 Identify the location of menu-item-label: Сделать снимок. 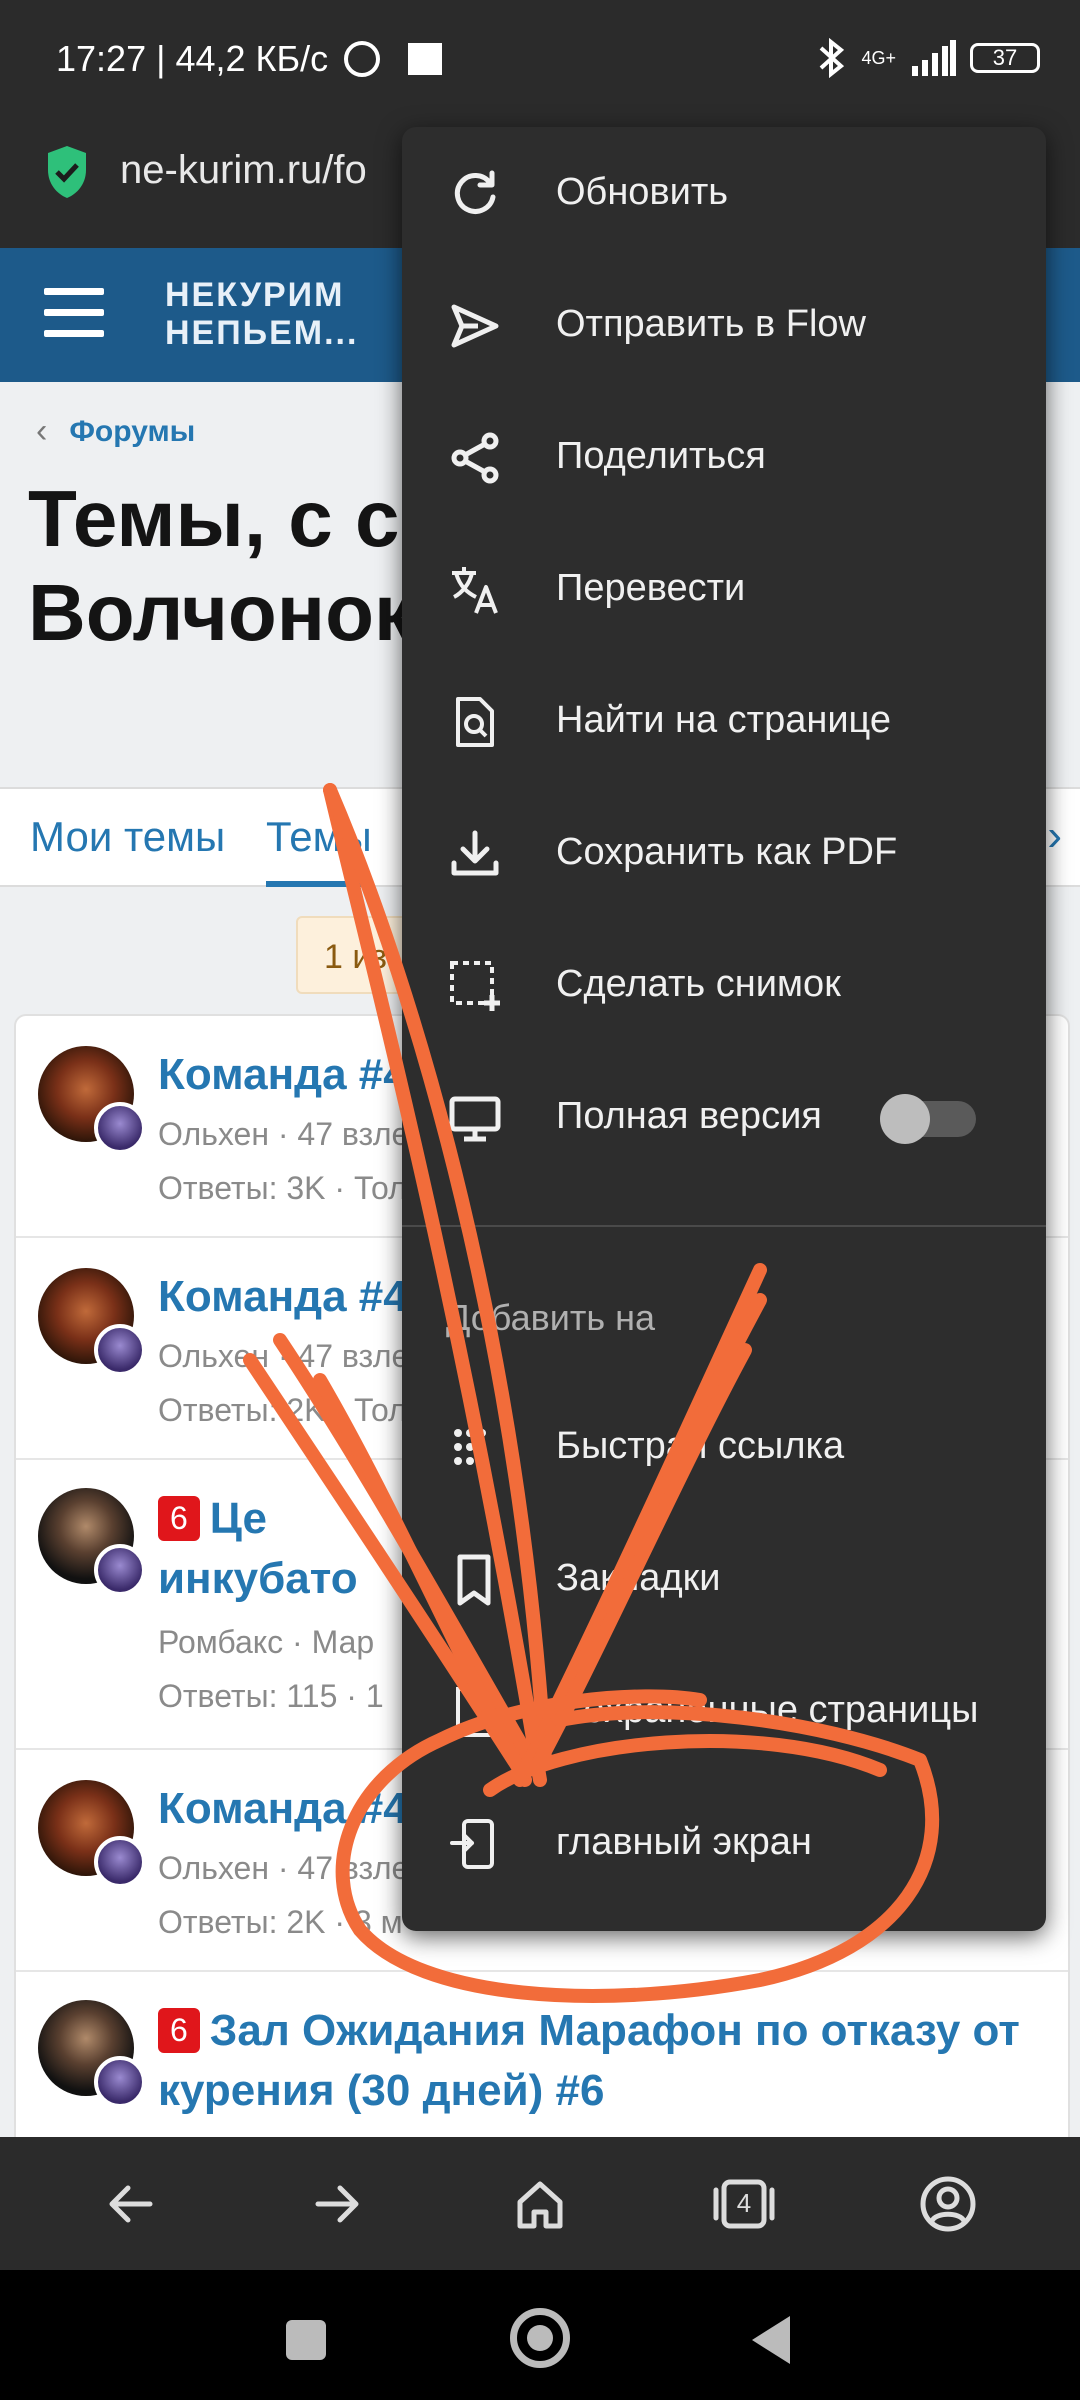
(698, 984).